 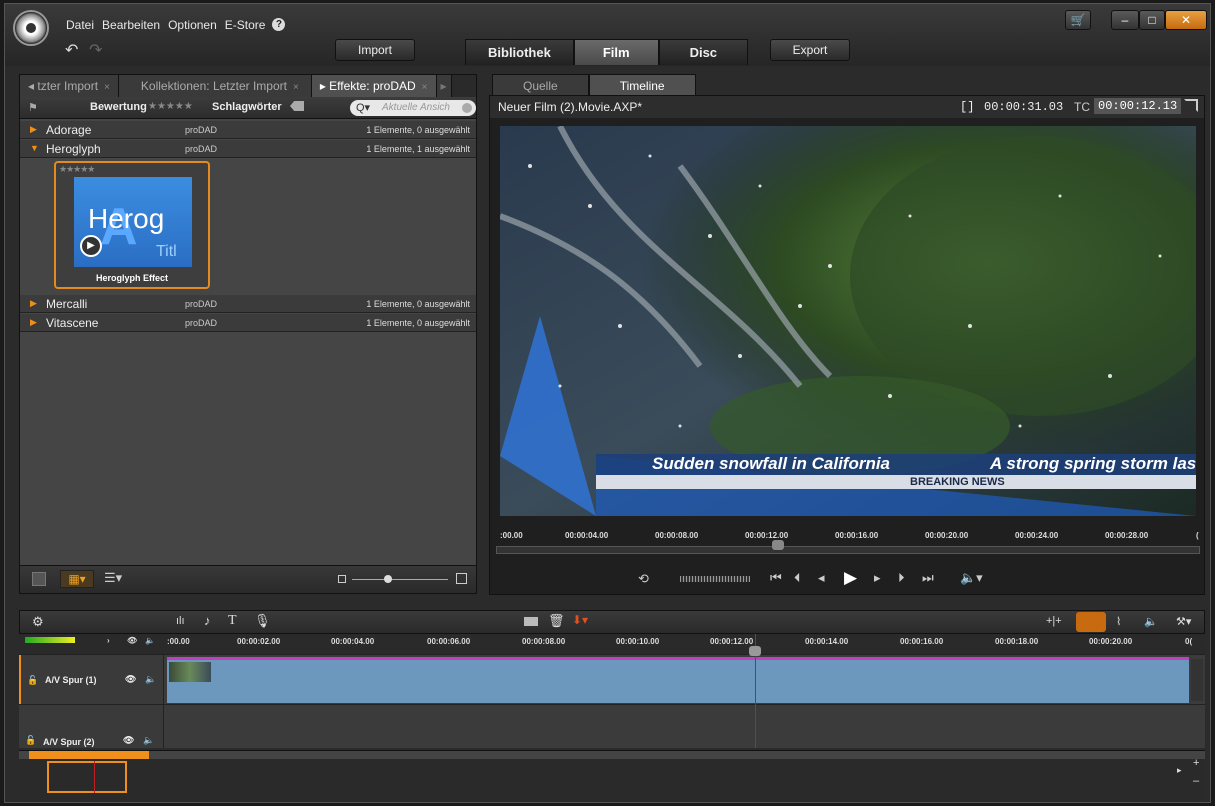 What do you see at coordinates (91, 679) in the screenshot?
I see `track-header: 🔓 A/V Spur (1) 👁 🔈` at bounding box center [91, 679].